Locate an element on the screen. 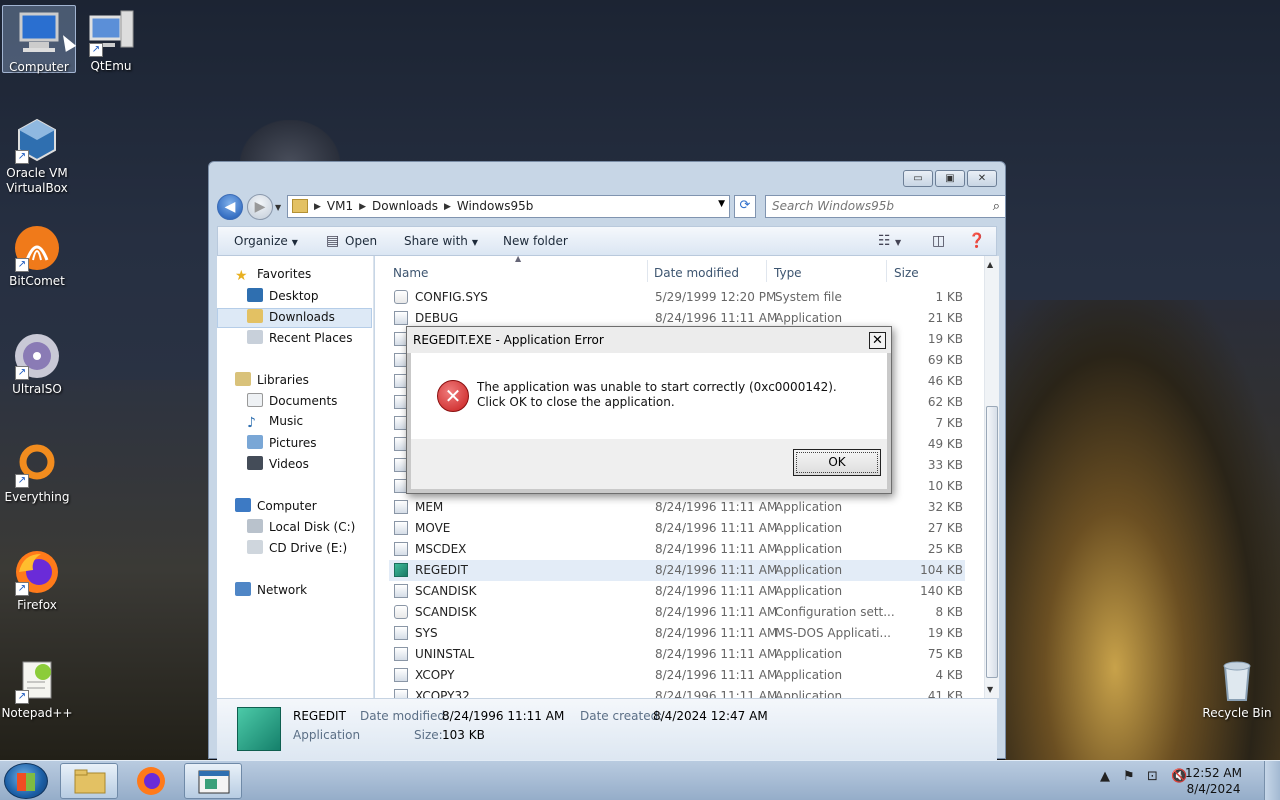  nav-network: Network is located at coordinates (271, 592).